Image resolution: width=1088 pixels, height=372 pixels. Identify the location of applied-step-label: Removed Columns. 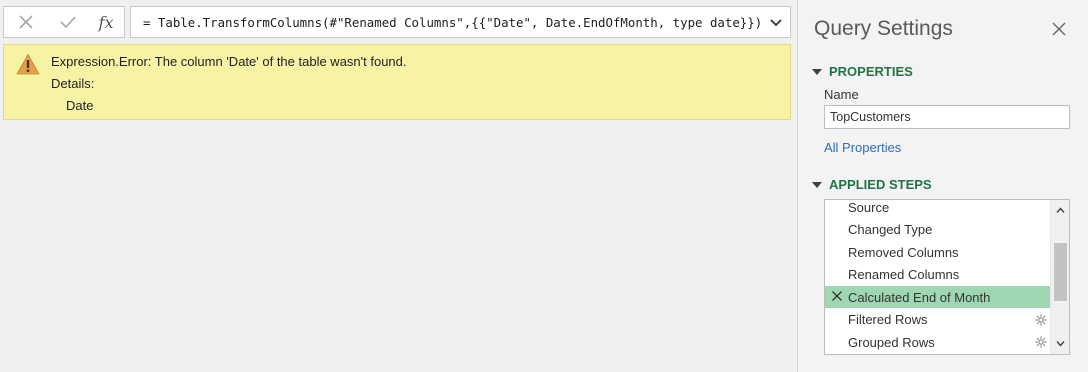
(903, 252).